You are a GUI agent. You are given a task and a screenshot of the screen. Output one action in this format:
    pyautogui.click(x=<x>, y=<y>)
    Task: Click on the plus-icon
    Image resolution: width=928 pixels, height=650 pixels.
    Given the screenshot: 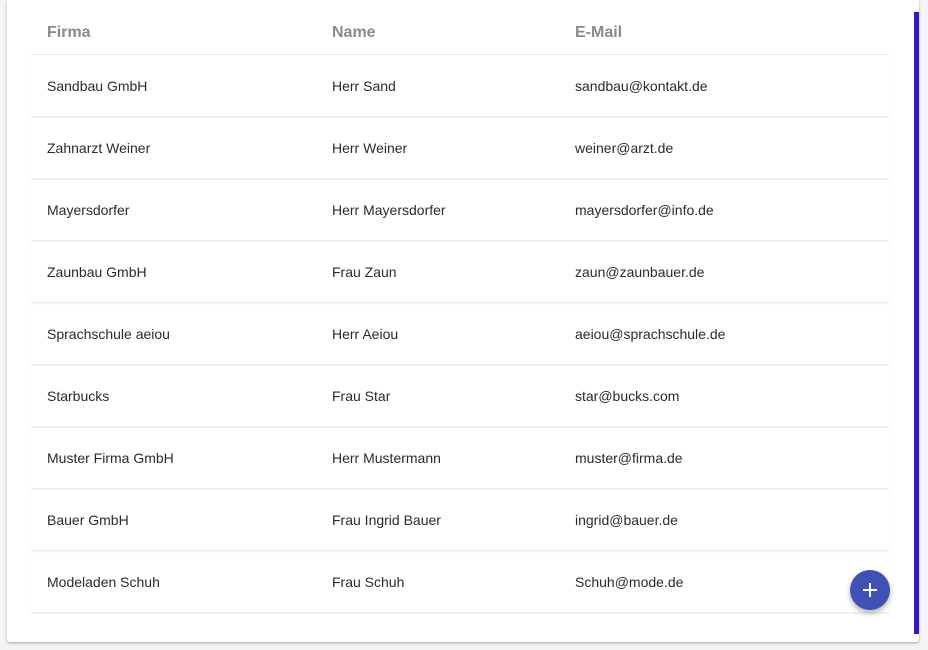 What is the action you would take?
    pyautogui.click(x=870, y=590)
    